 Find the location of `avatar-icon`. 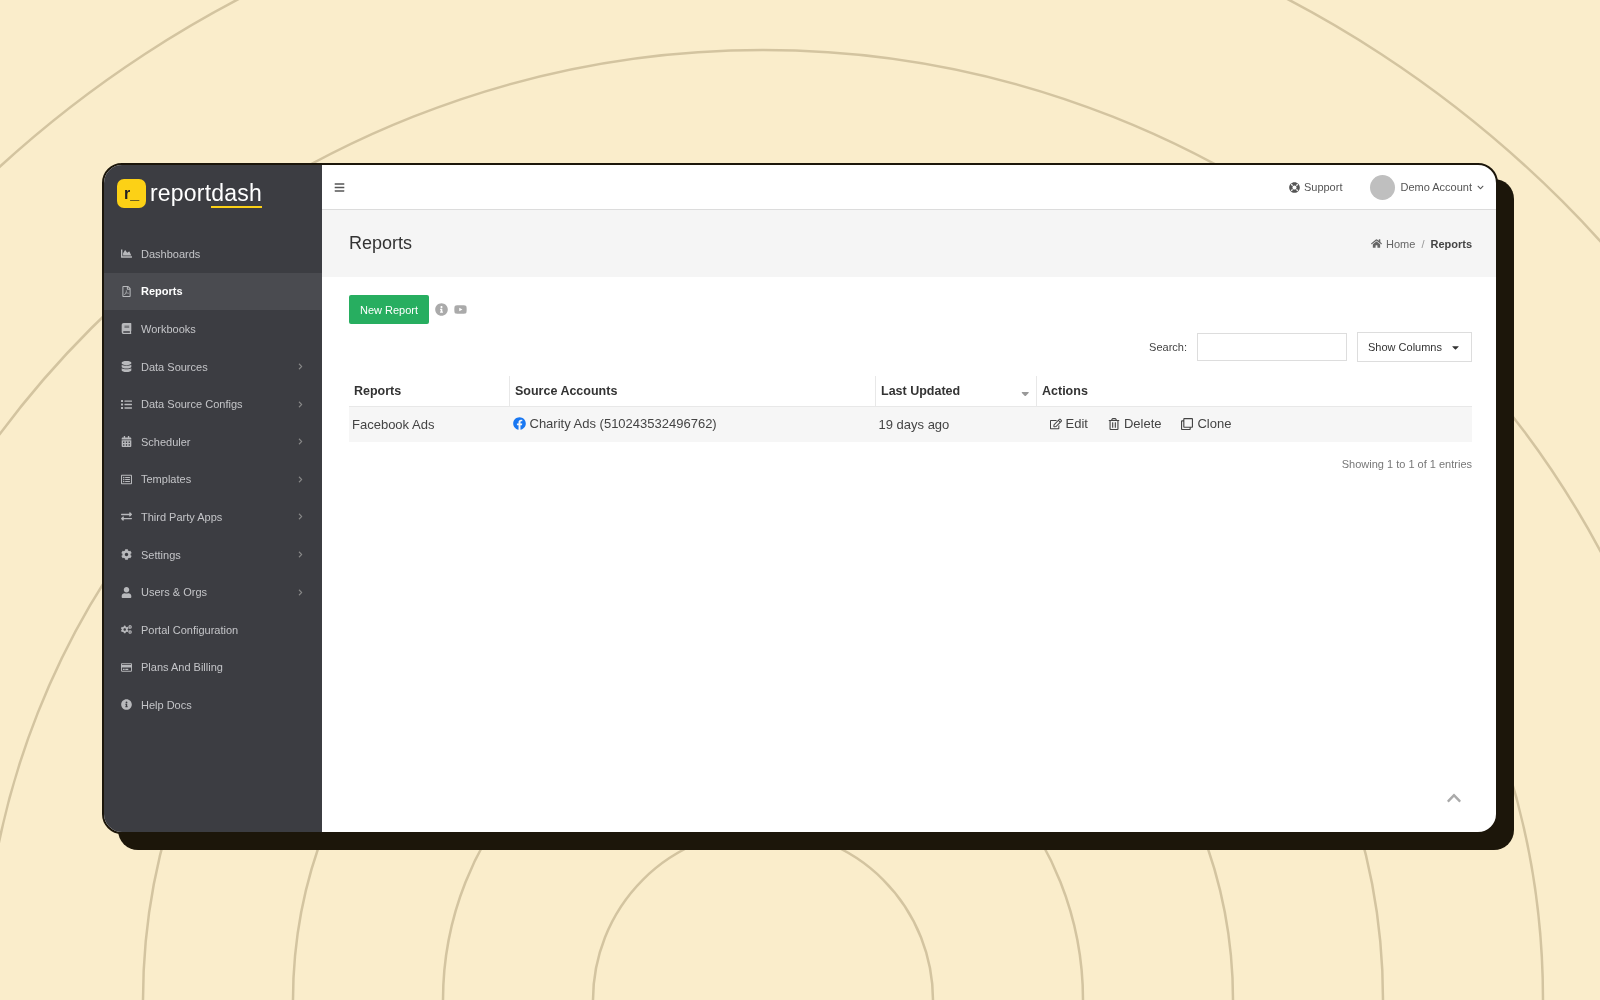

avatar-icon is located at coordinates (1383, 187).